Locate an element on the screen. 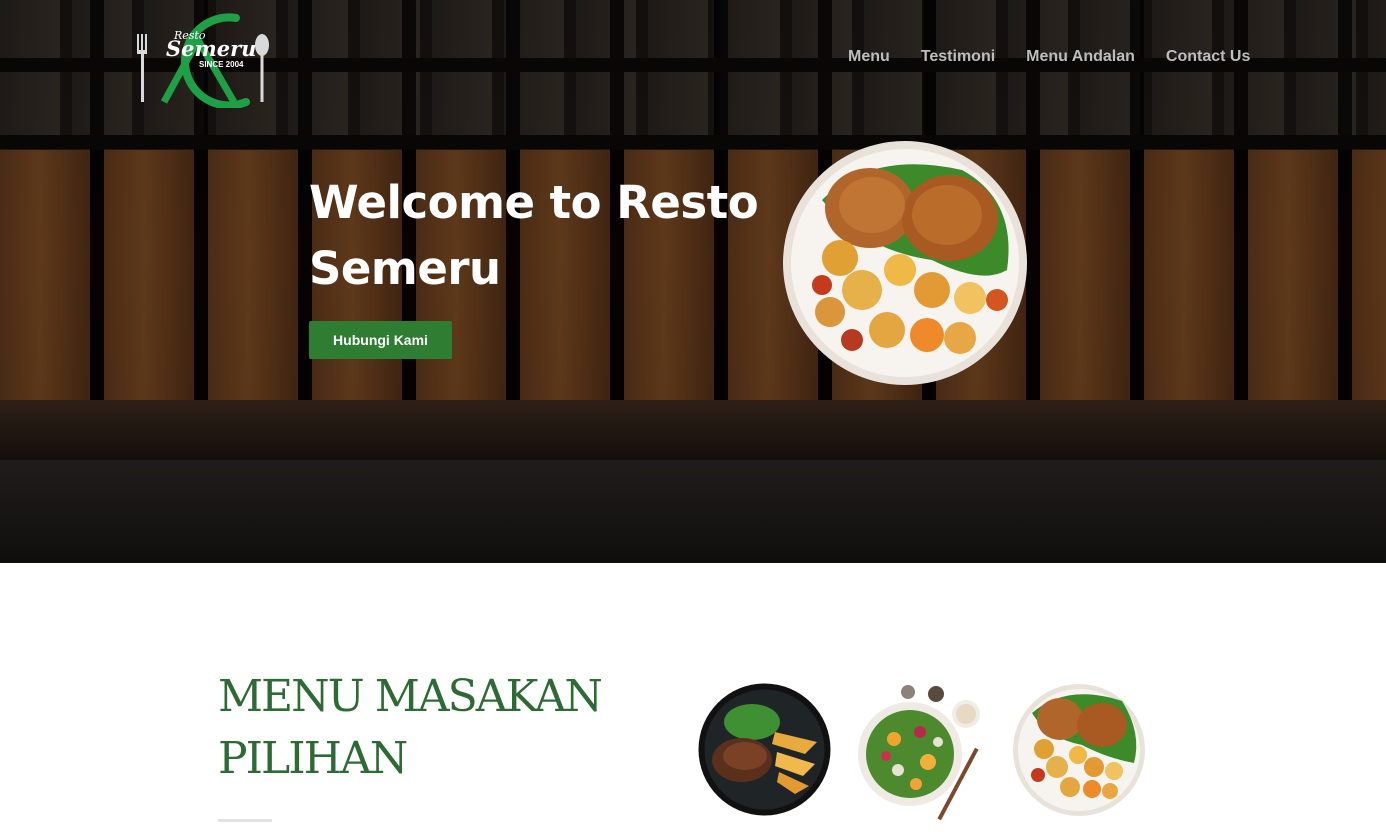 The image size is (1386, 832). logo-main-text: Semeru is located at coordinates (211, 48).